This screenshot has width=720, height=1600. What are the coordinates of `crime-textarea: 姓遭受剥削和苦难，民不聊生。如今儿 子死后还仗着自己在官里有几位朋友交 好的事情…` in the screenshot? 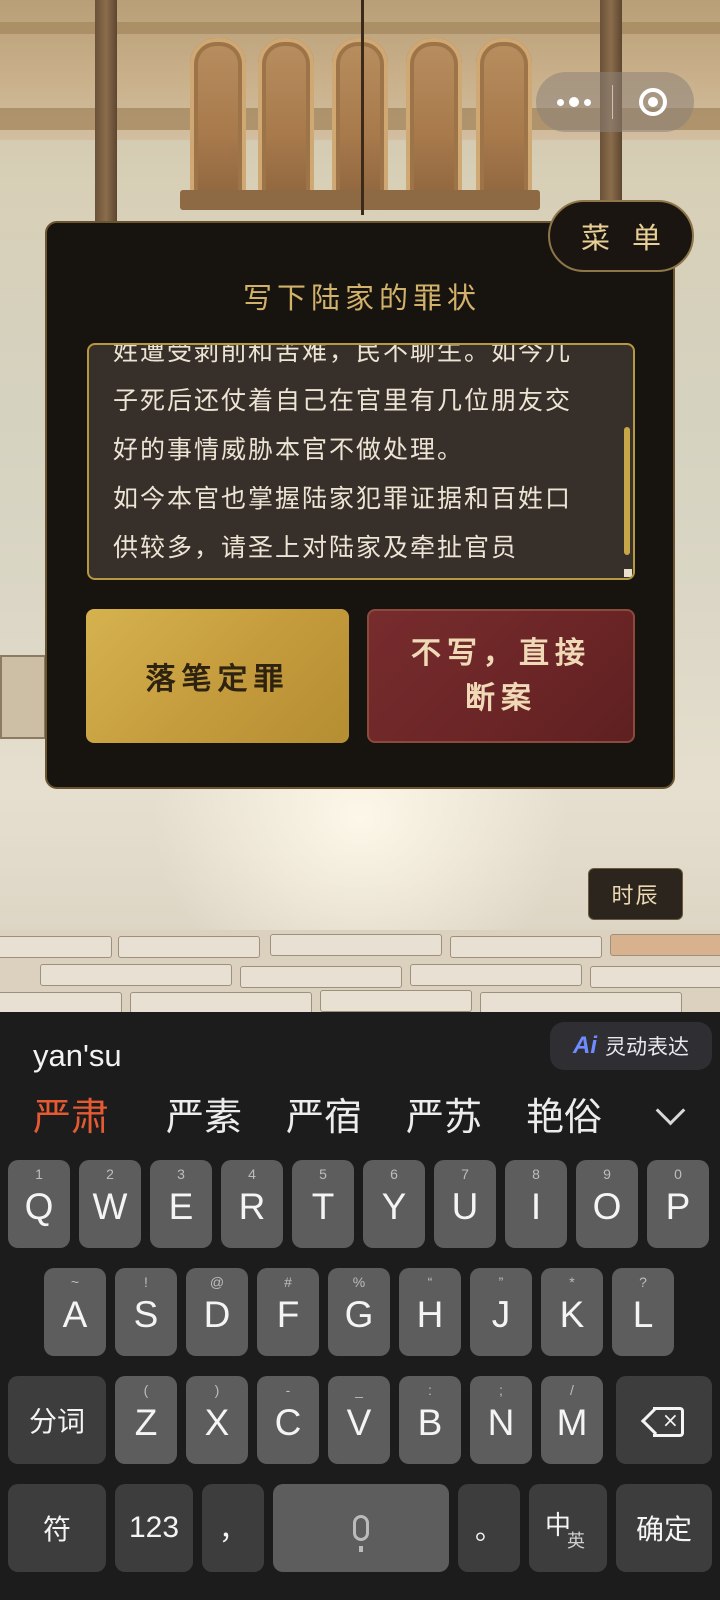 It's located at (361, 461).